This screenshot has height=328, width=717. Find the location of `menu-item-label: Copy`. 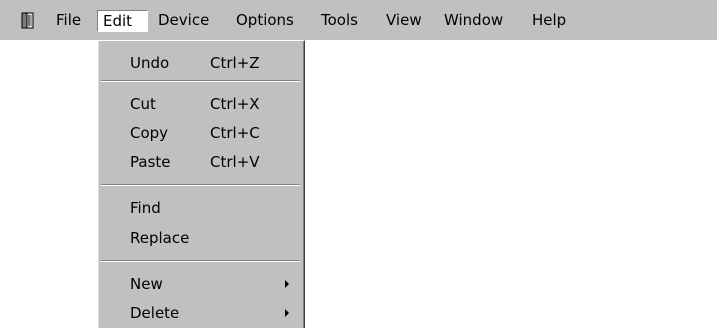

menu-item-label: Copy is located at coordinates (149, 133).